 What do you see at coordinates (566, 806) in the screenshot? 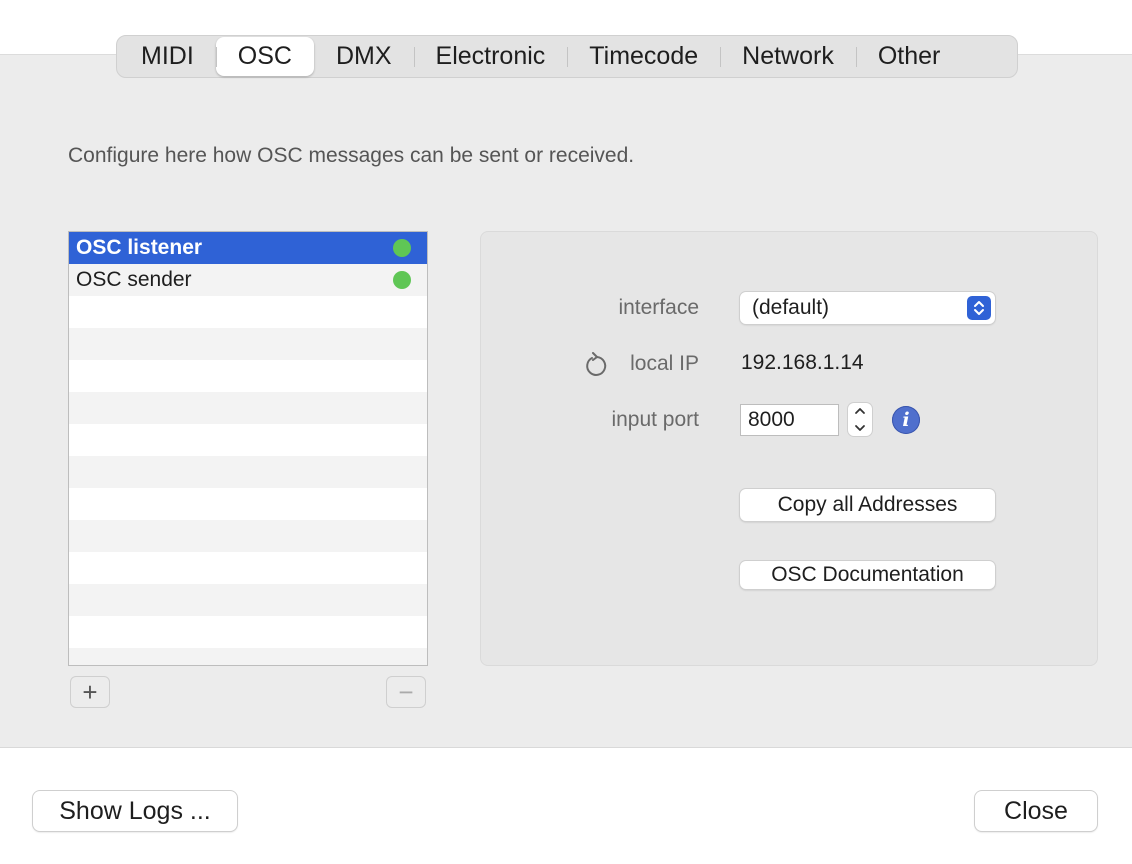
I see `footer: Show Logs ... Close` at bounding box center [566, 806].